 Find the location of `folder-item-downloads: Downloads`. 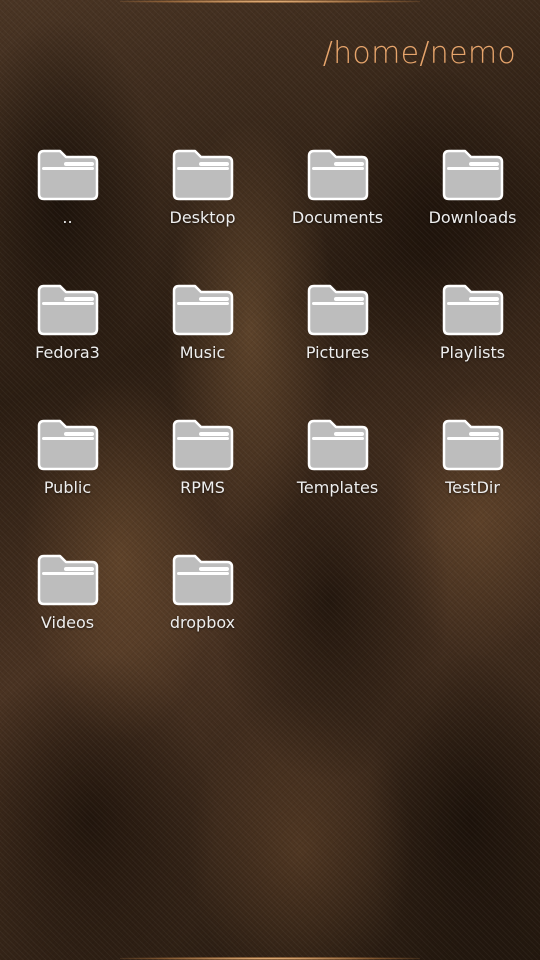

folder-item-downloads: Downloads is located at coordinates (472, 215).